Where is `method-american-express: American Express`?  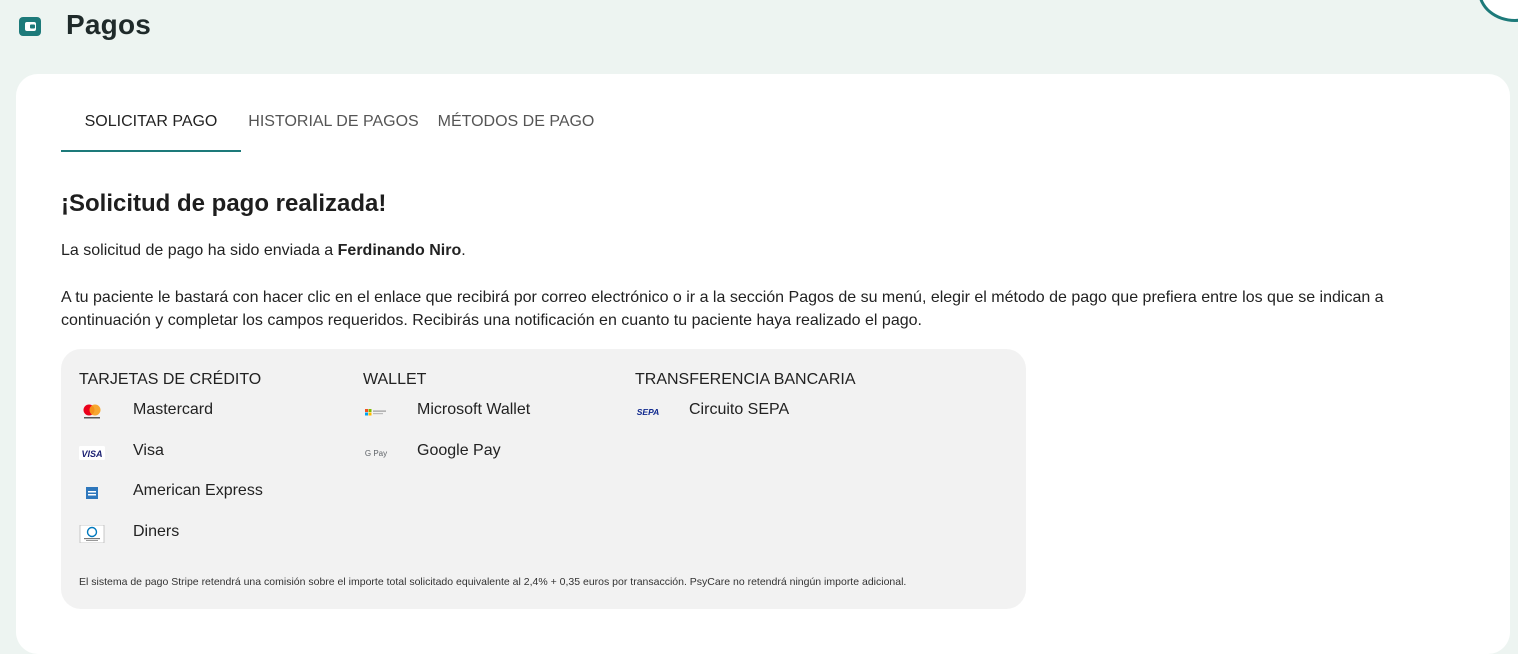 method-american-express: American Express is located at coordinates (171, 492).